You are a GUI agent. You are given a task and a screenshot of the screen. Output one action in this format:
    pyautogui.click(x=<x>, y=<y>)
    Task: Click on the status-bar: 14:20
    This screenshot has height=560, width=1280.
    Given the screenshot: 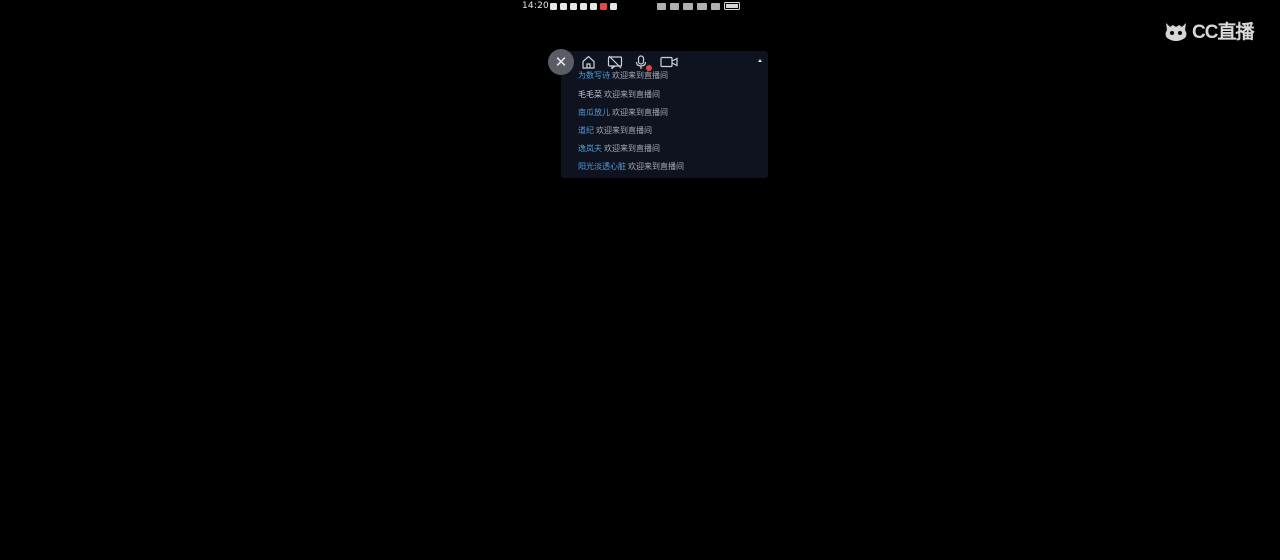 What is the action you would take?
    pyautogui.click(x=640, y=7)
    